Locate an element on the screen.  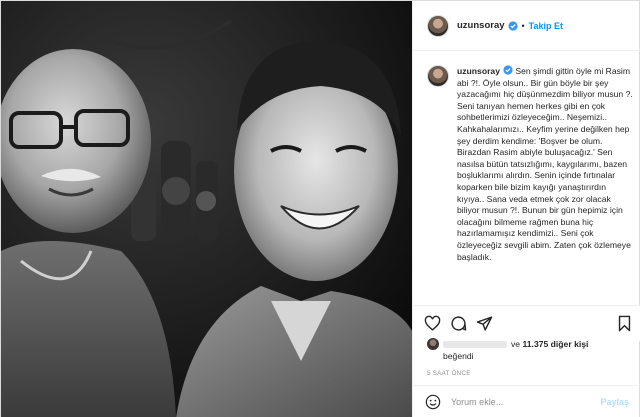
caption-avatar is located at coordinates (438, 76).